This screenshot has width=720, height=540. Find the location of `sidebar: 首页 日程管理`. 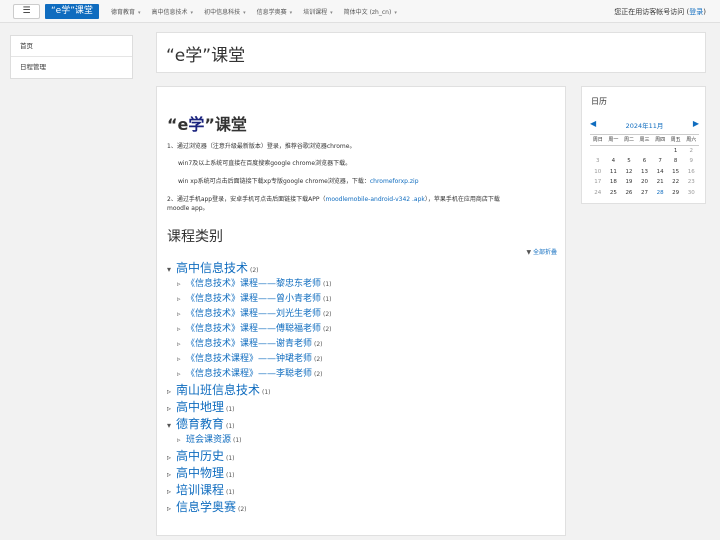

sidebar: 首页 日程管理 is located at coordinates (71, 57).